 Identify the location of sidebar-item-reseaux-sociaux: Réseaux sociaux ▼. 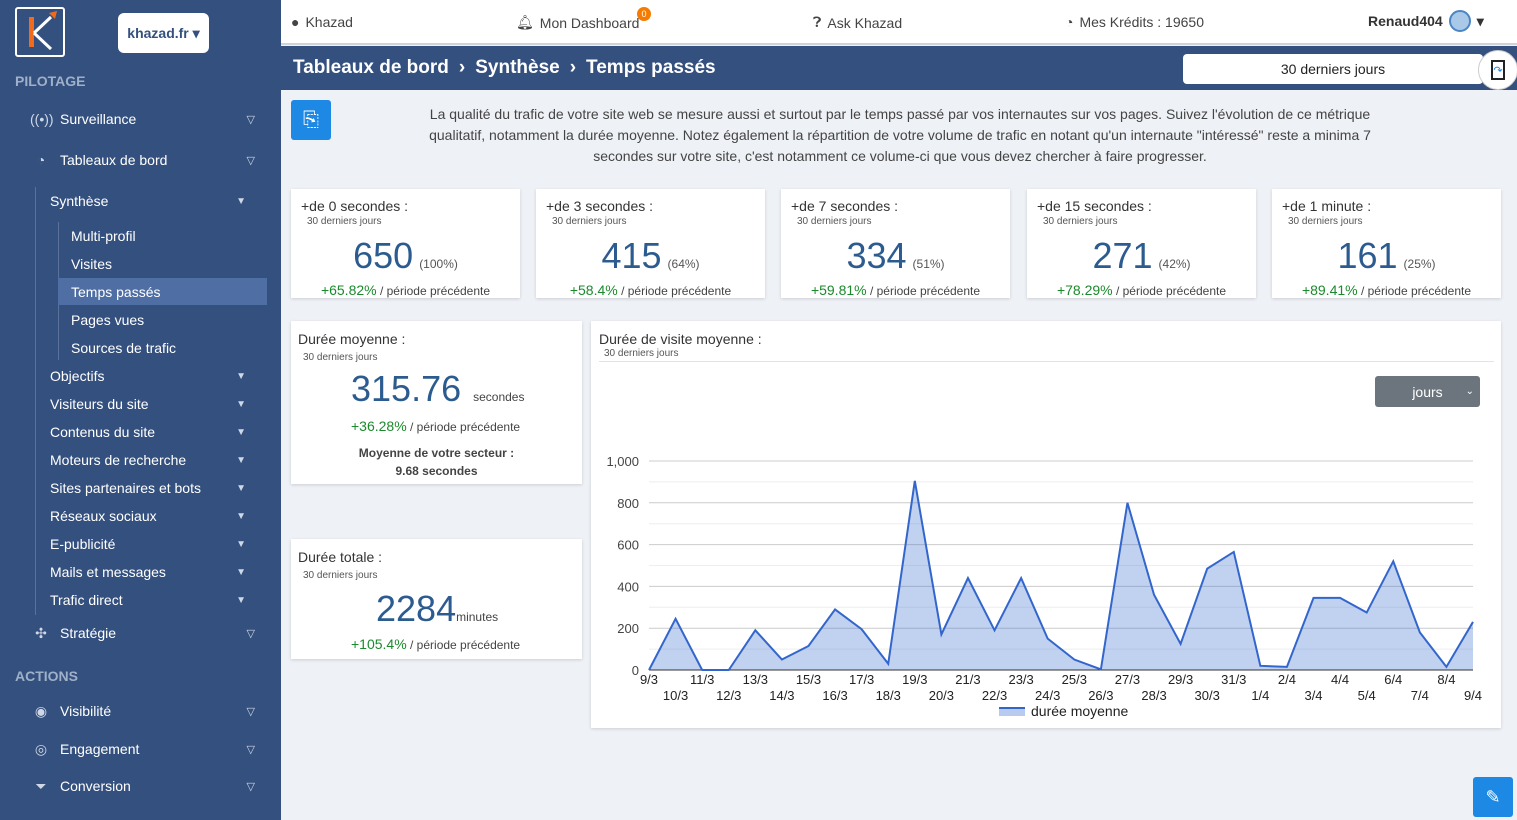
(150, 516).